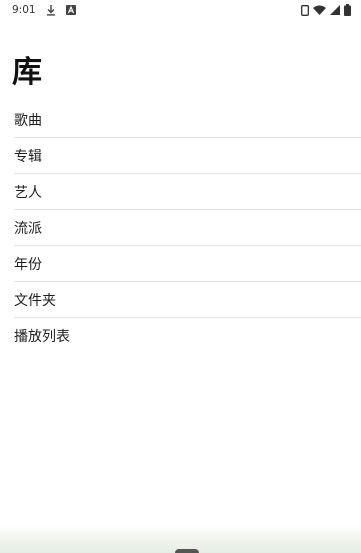 Image resolution: width=361 pixels, height=553 pixels. What do you see at coordinates (28, 265) in the screenshot?
I see `library-item-label: 年份` at bounding box center [28, 265].